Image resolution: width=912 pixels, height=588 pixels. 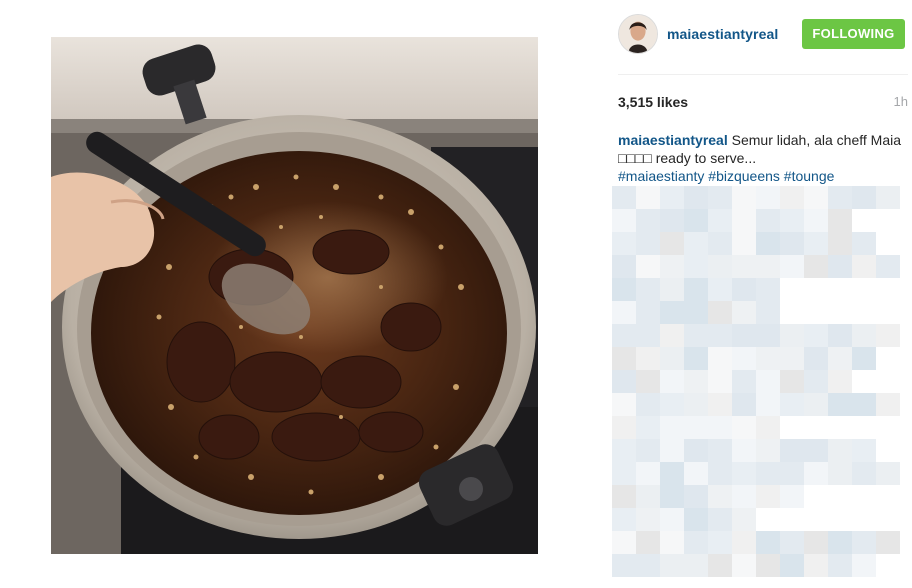 What do you see at coordinates (901, 101) in the screenshot?
I see `post-time: 1h` at bounding box center [901, 101].